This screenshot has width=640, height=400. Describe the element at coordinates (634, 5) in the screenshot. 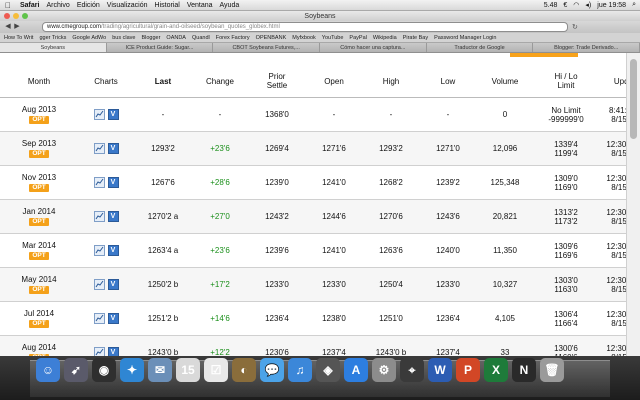

I see `spotlight-icon: ⌕` at that location.